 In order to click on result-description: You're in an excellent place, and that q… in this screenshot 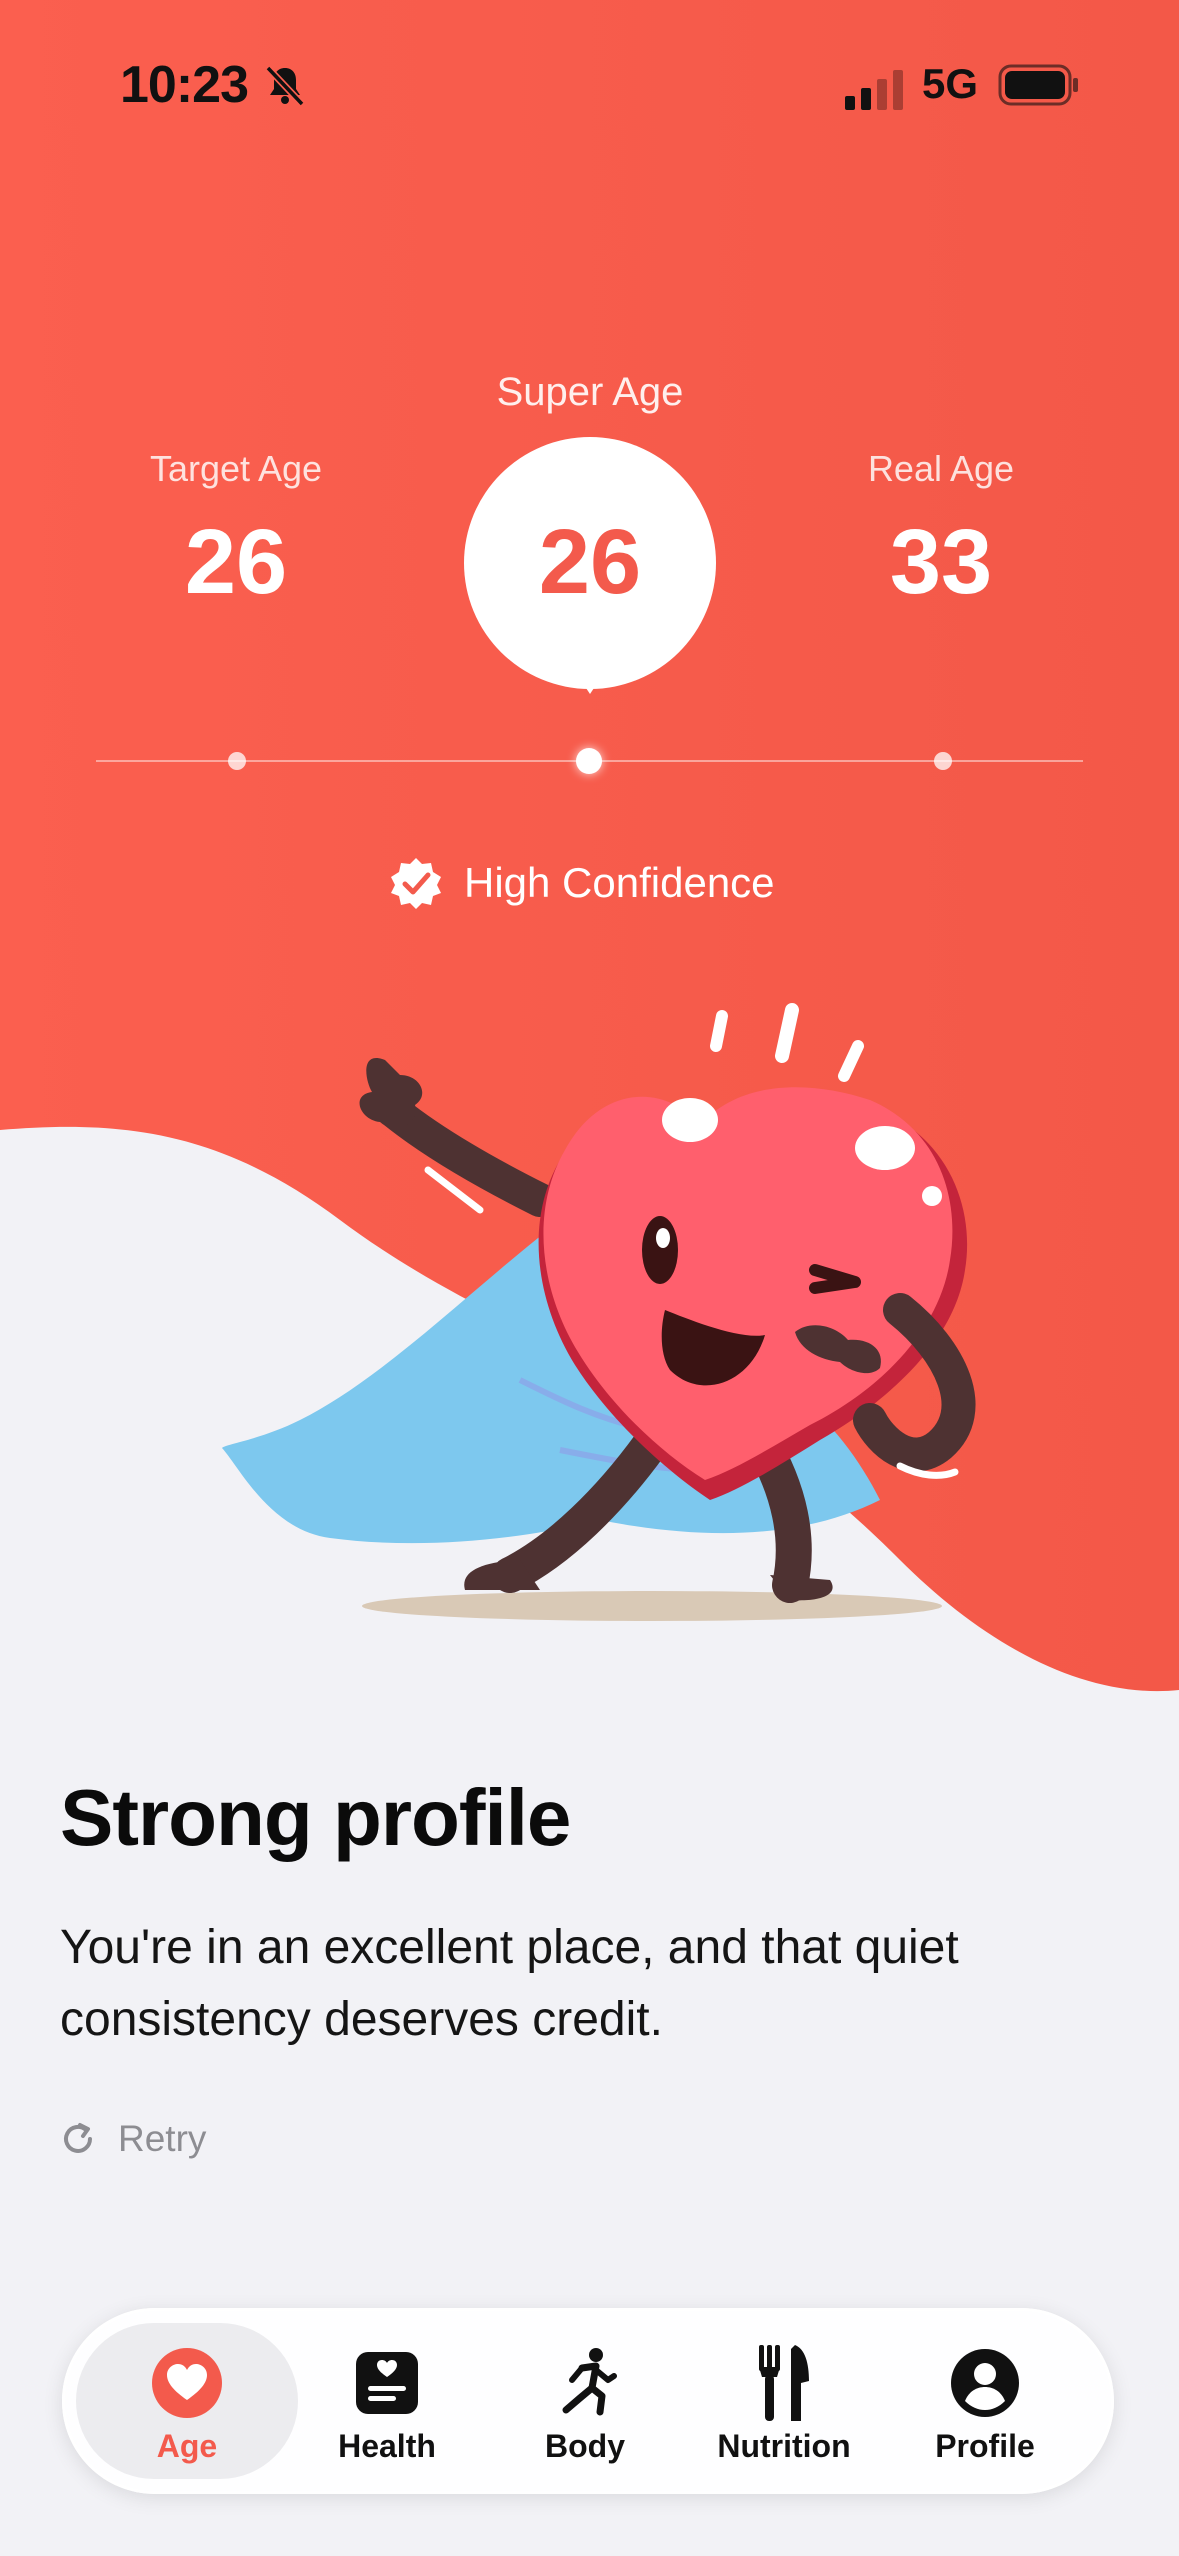, I will do `click(509, 1983)`.